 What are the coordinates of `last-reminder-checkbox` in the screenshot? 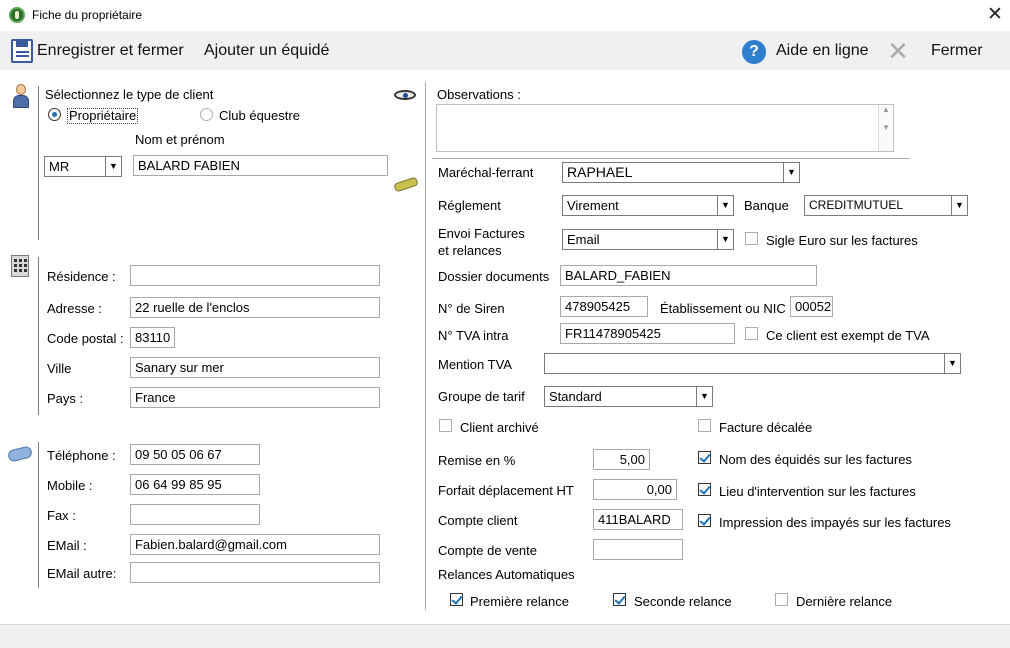 It's located at (781, 599).